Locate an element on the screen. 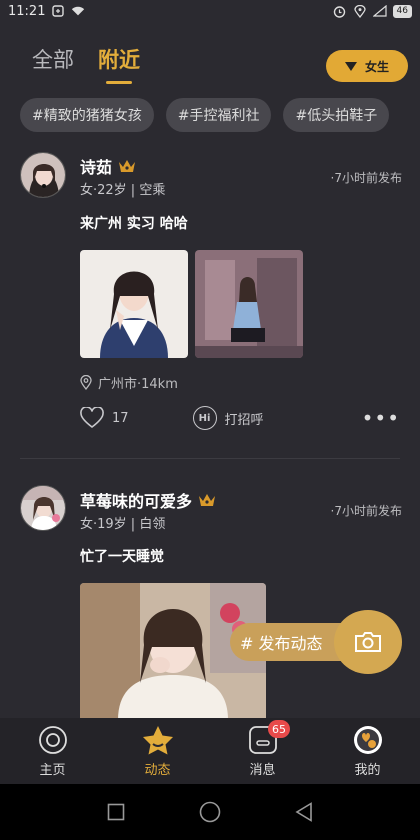 The image size is (420, 840). user-name-text: 草莓味的可爱多 is located at coordinates (136, 501).